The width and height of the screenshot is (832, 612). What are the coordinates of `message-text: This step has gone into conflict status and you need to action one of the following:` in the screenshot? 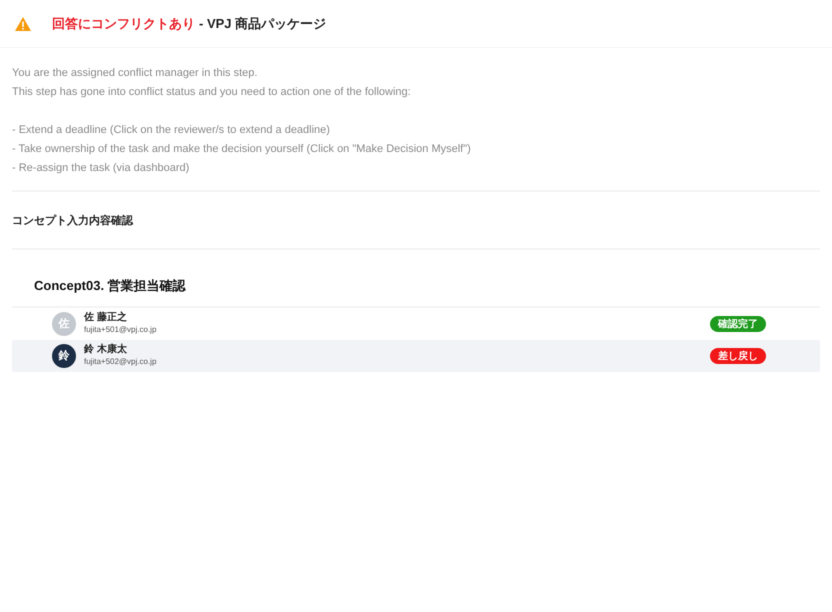 It's located at (212, 92).